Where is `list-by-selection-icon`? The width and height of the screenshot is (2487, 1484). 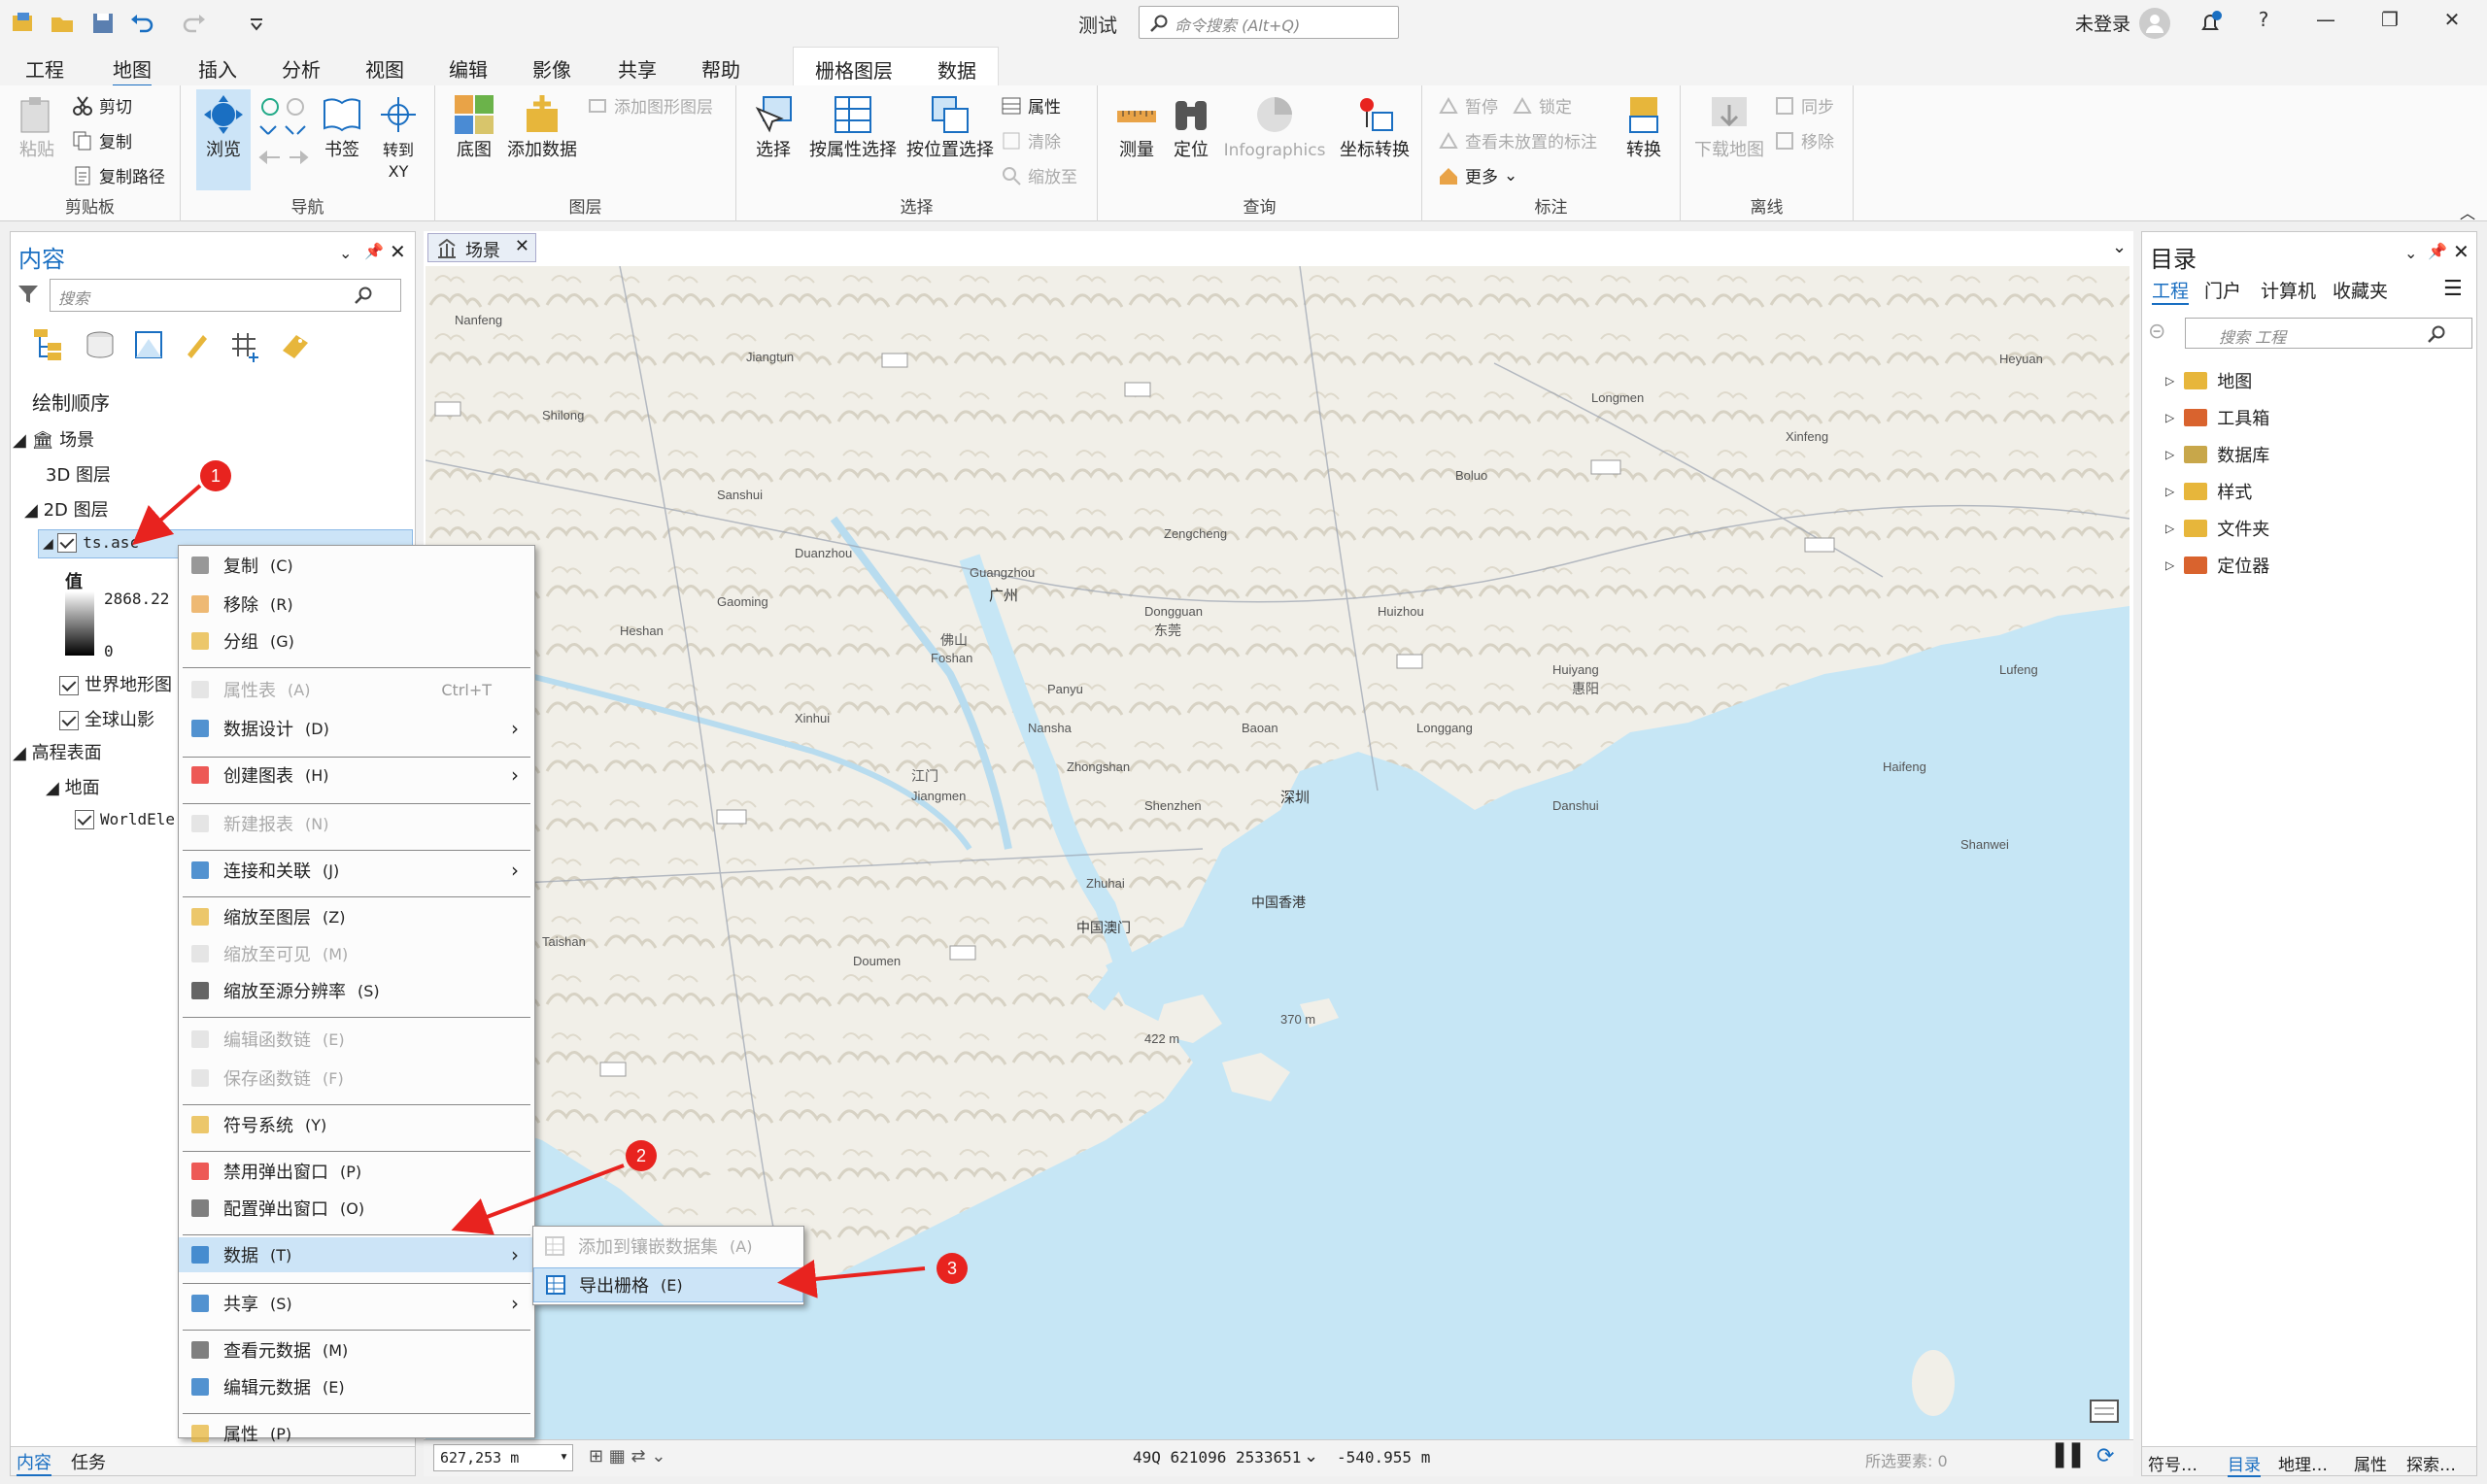 list-by-selection-icon is located at coordinates (148, 344).